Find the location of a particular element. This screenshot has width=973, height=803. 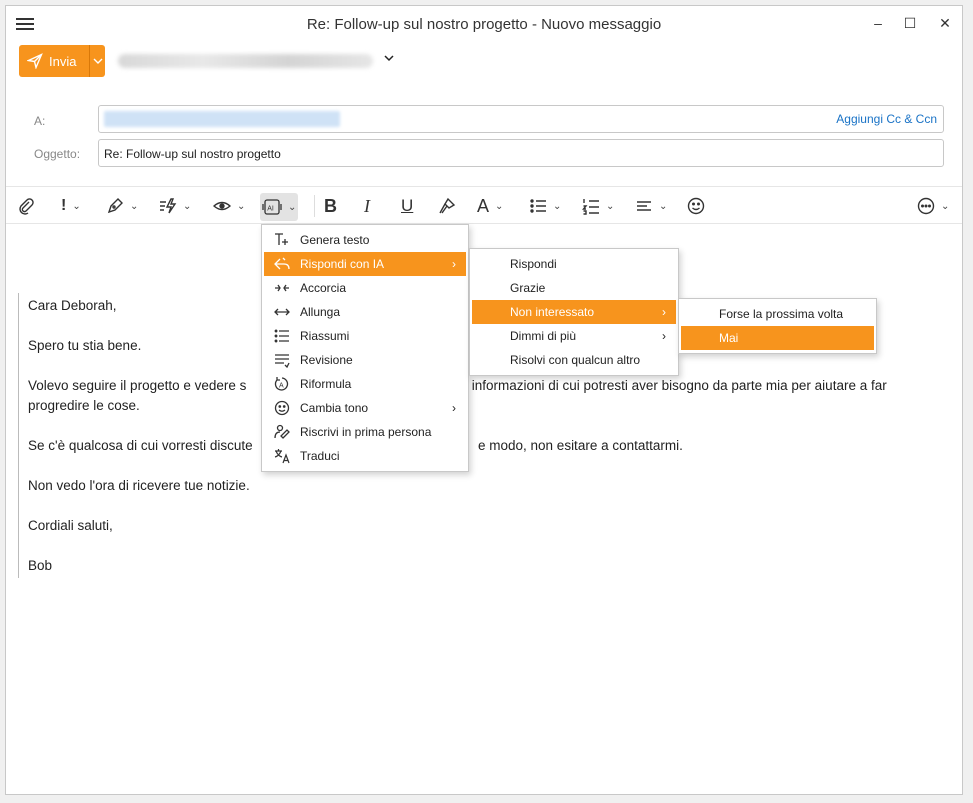

menu-item-translate: Traduci is located at coordinates (365, 456).